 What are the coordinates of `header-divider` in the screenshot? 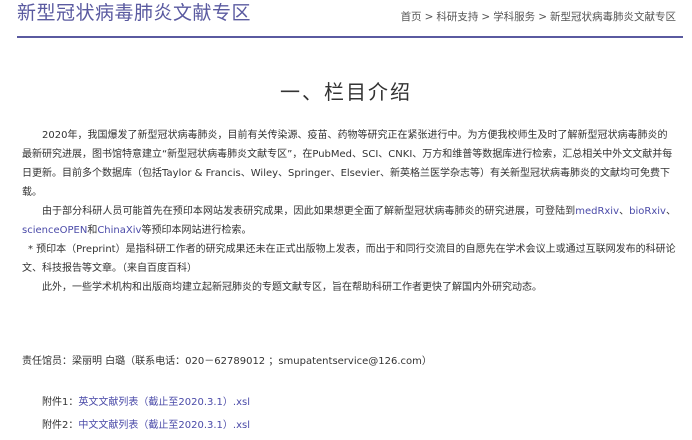 It's located at (350, 37).